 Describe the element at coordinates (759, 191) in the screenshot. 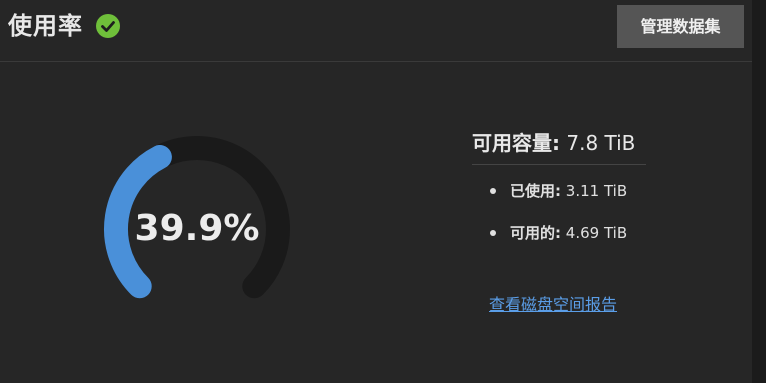

I see `scrollbar-gutter` at that location.